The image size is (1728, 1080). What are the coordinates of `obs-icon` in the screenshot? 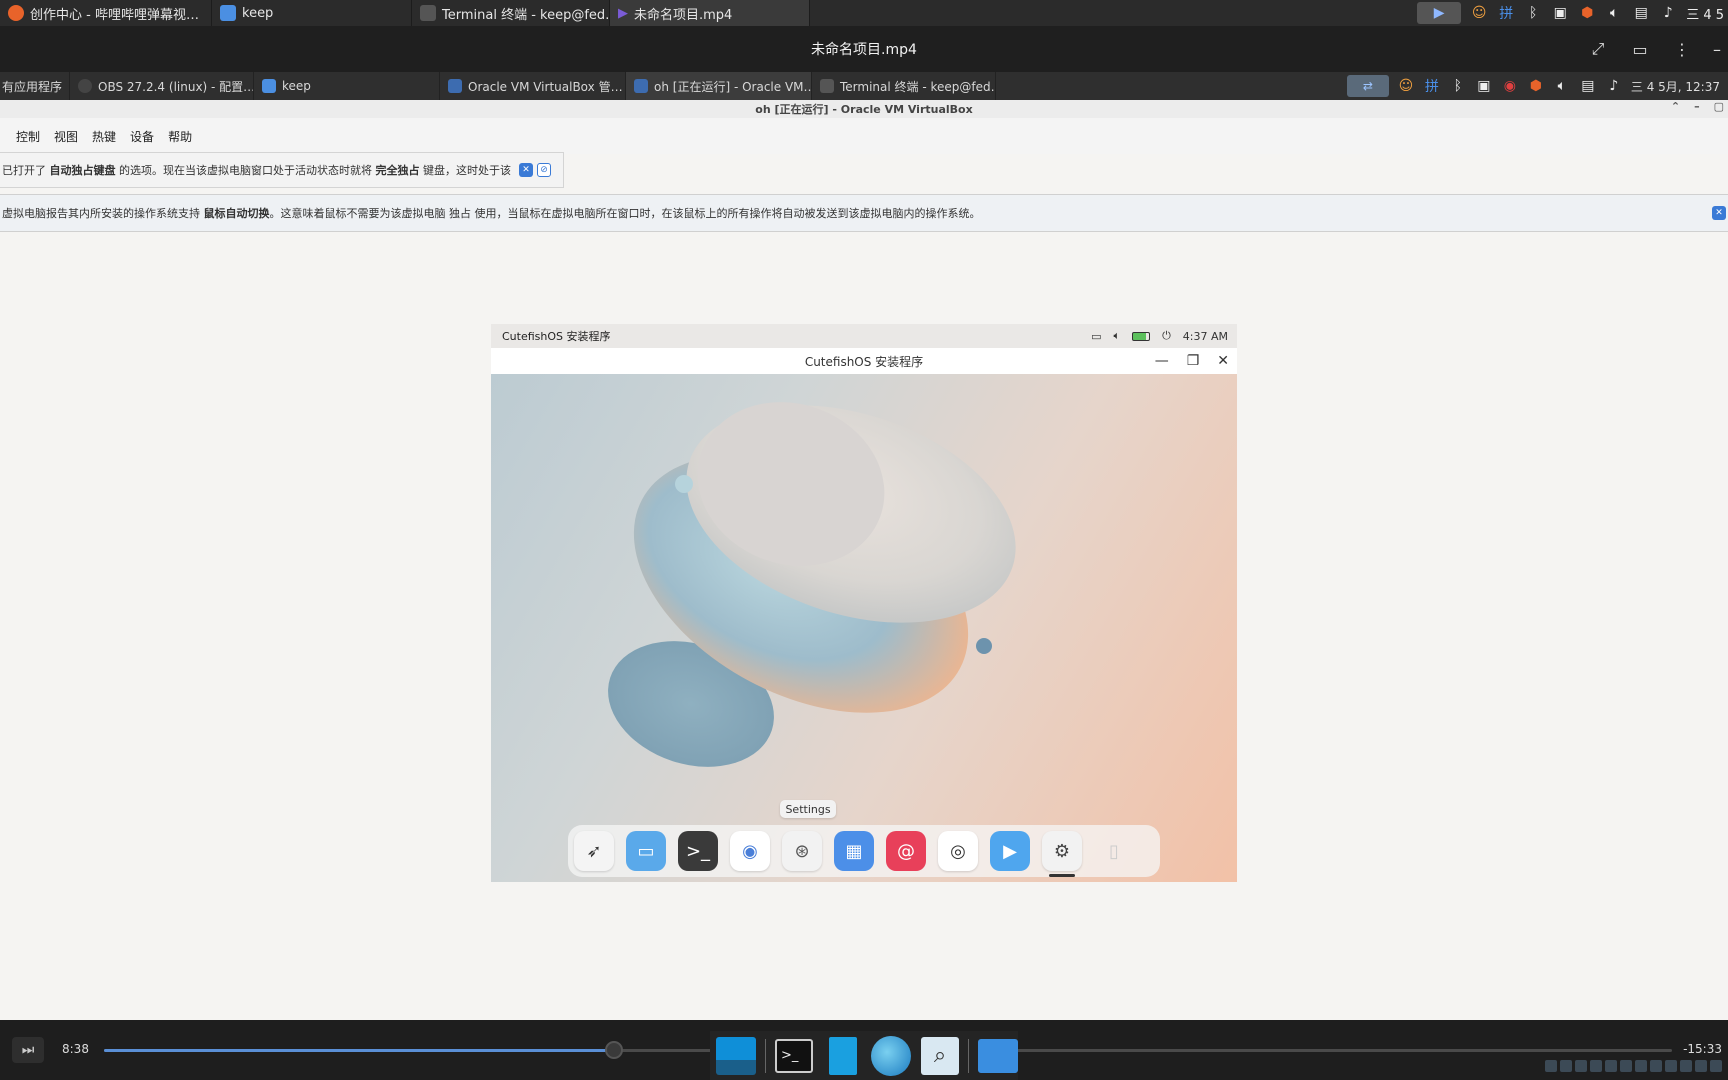 It's located at (85, 86).